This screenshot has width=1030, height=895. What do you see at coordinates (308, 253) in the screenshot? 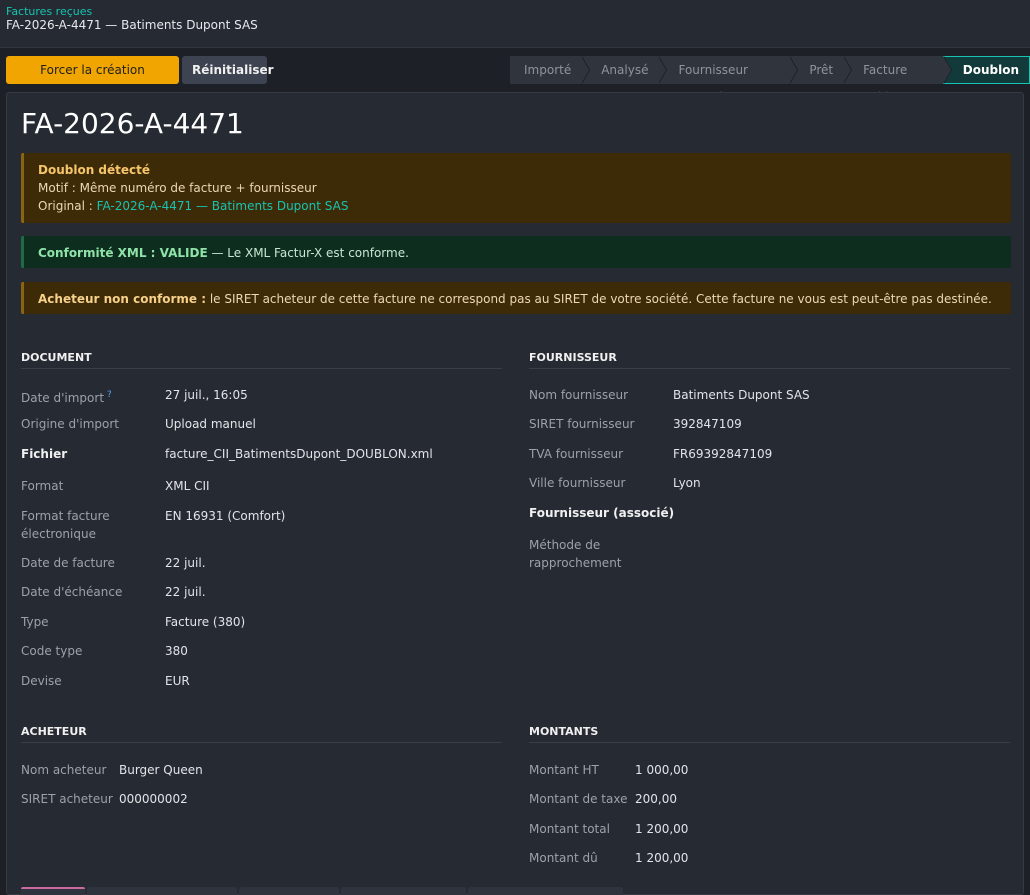
I see `xml-conformity-text: — Le XML Factur-X est conforme.` at bounding box center [308, 253].